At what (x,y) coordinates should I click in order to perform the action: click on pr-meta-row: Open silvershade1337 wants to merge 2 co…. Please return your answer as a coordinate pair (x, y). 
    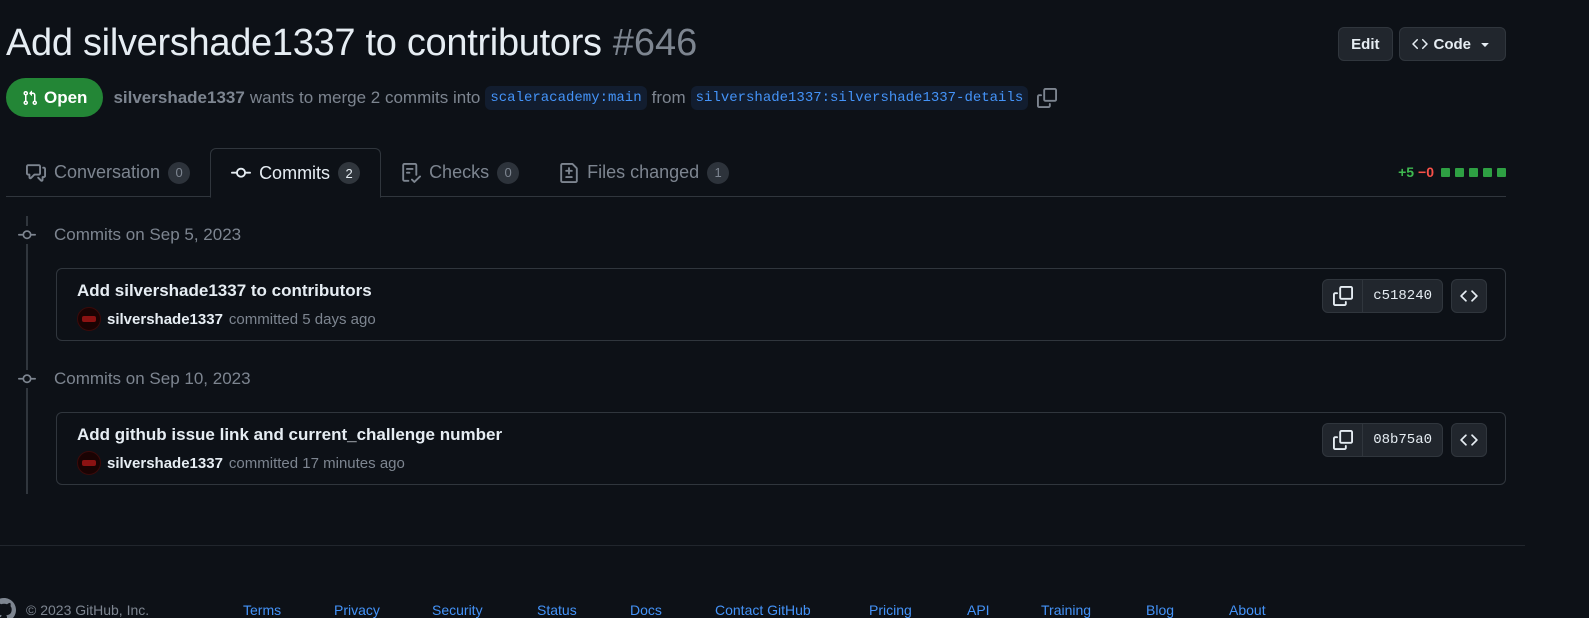
    Looking at the image, I should click on (532, 97).